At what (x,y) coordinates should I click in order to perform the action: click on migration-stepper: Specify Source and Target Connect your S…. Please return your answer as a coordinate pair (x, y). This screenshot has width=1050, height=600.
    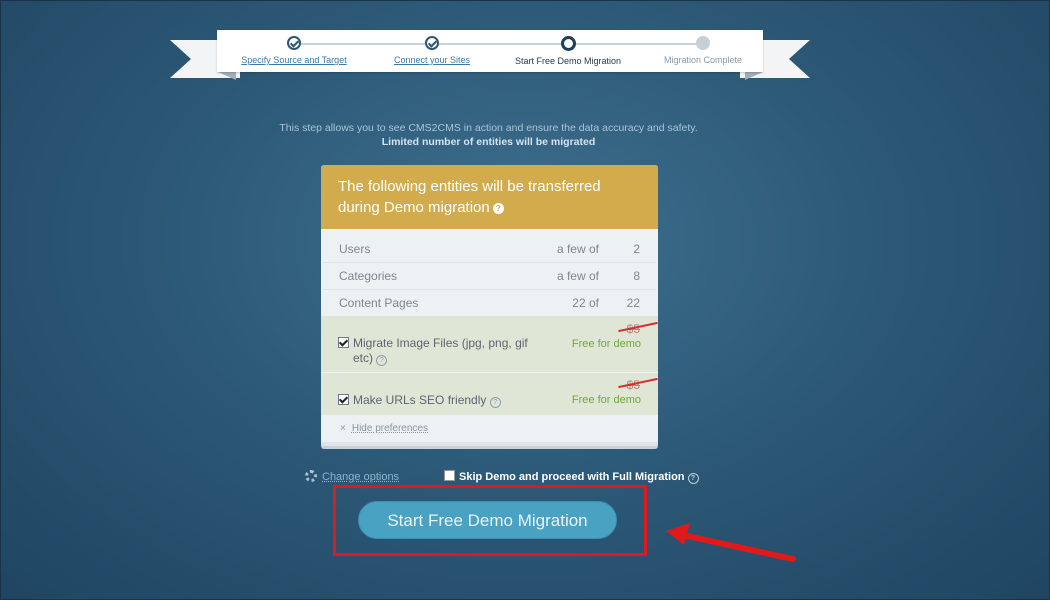
    Looking at the image, I should click on (490, 51).